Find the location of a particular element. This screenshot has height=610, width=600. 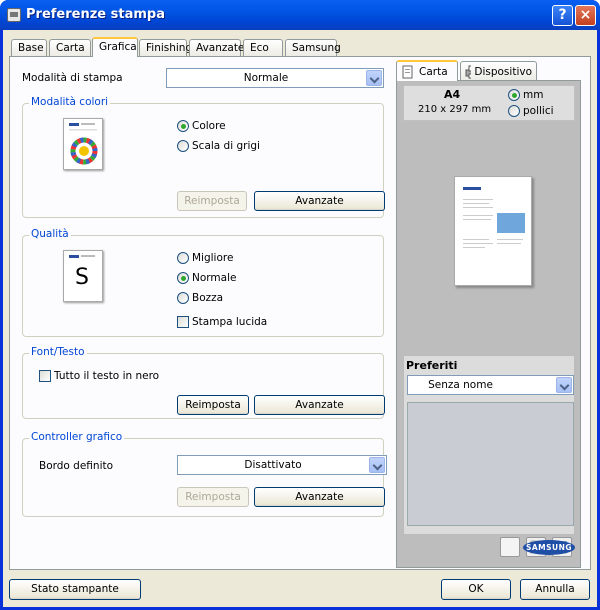

page-preview is located at coordinates (493, 231).